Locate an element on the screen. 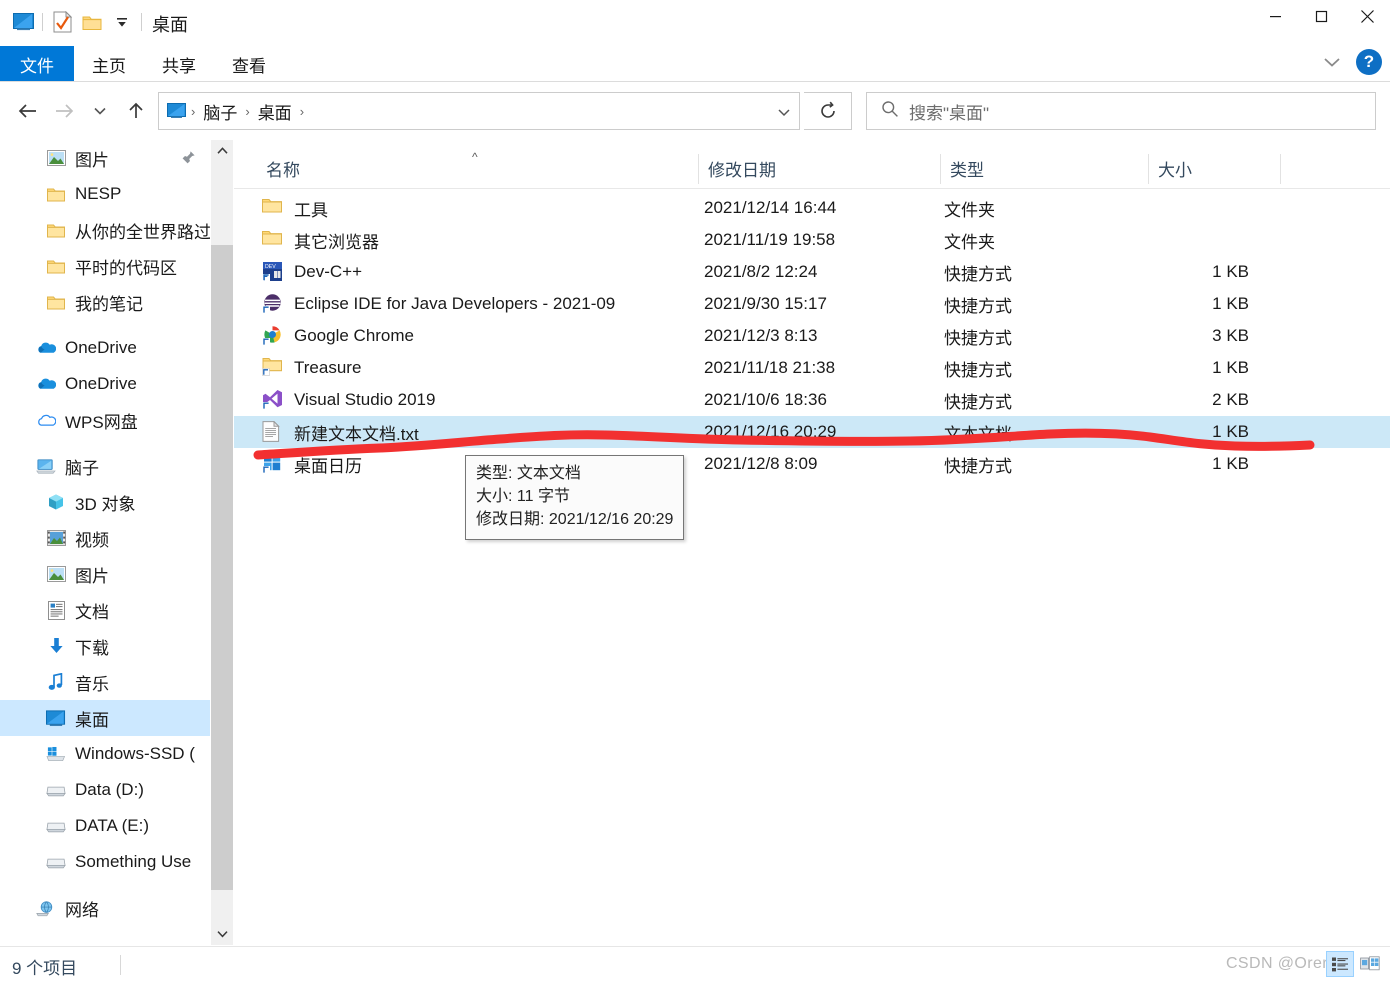 This screenshot has width=1390, height=982. sidebar-item-onedrive-2: OneDrive is located at coordinates (105, 384).